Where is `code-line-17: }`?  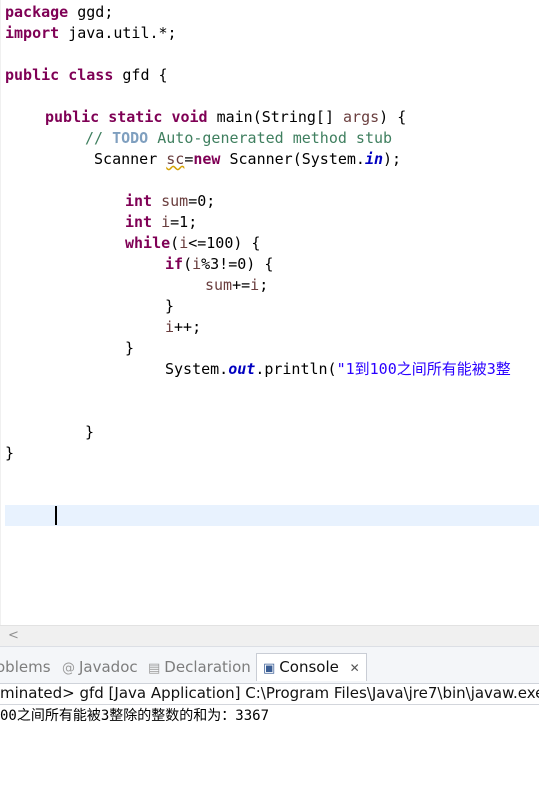
code-line-17: } is located at coordinates (129, 348).